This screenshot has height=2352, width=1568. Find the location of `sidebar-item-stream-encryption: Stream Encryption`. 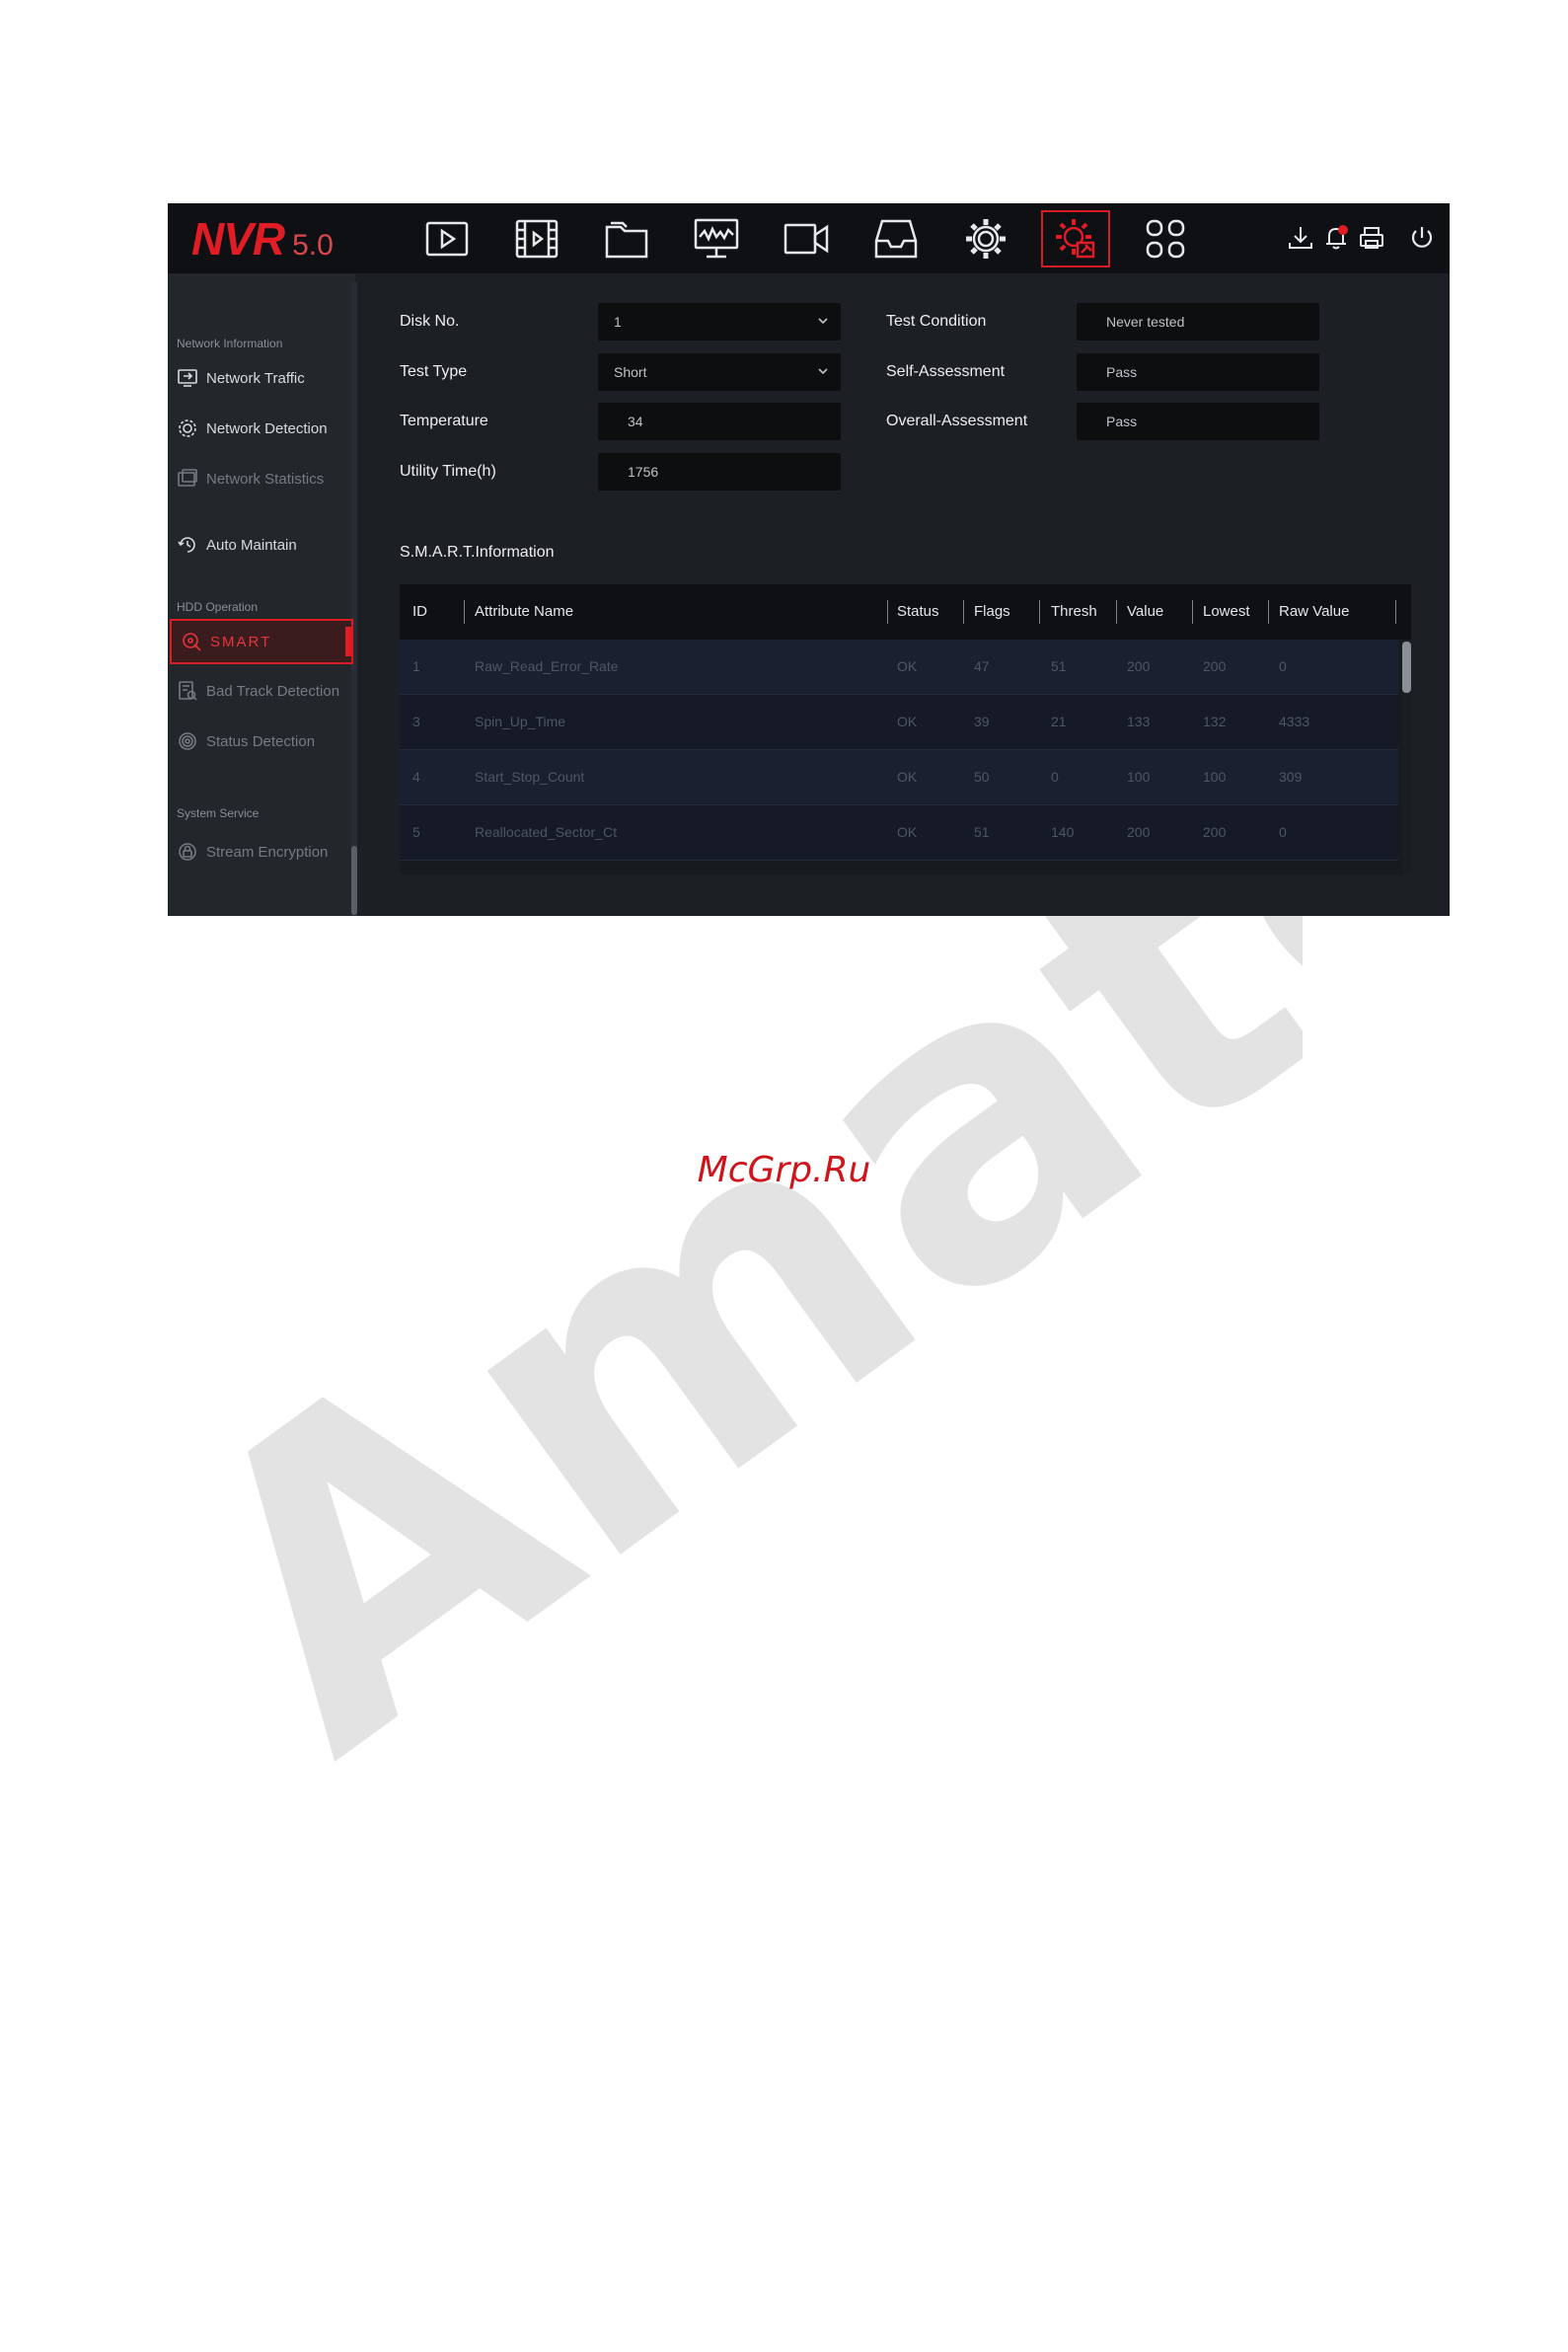

sidebar-item-stream-encryption: Stream Encryption is located at coordinates (259, 852).